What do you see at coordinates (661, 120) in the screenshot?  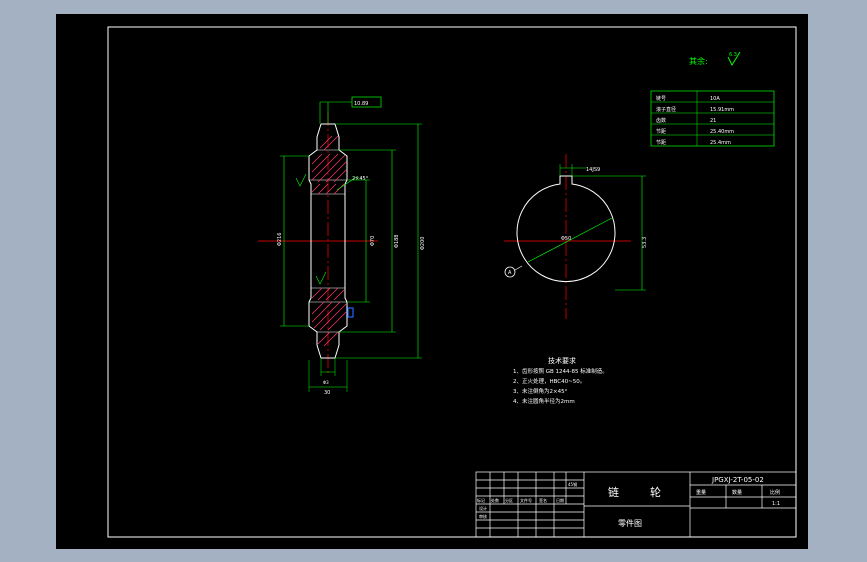 I see `param-name: 齿数` at bounding box center [661, 120].